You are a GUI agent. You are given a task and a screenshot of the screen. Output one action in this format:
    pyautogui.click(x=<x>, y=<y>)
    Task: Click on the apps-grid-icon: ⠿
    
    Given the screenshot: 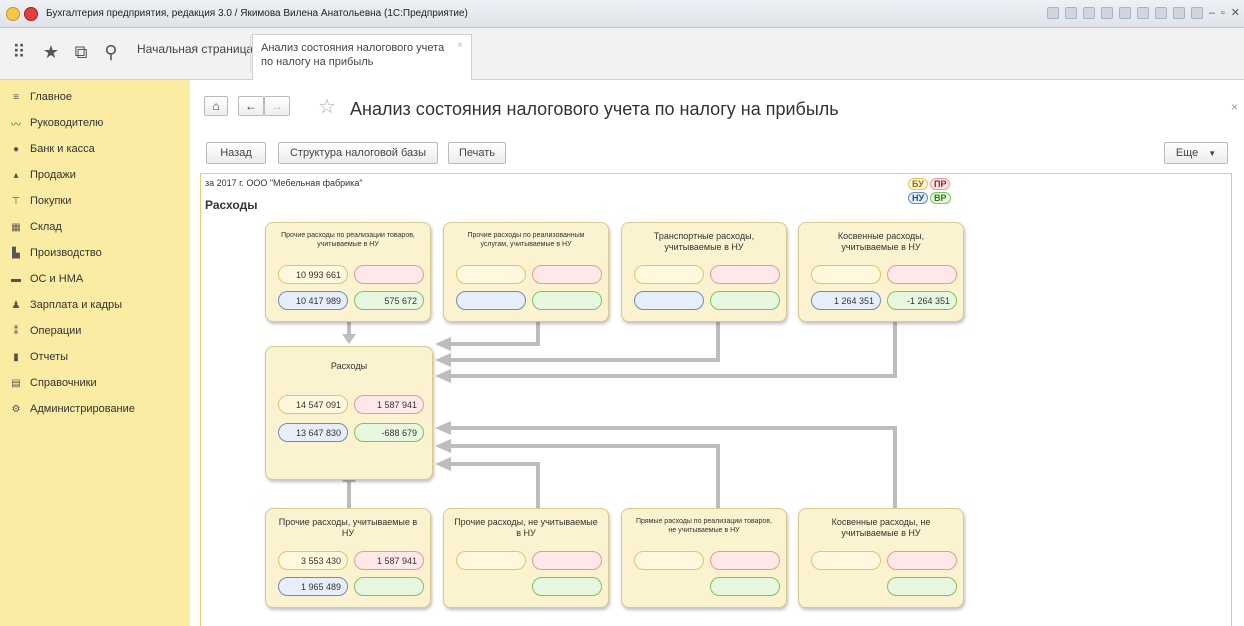 What is the action you would take?
    pyautogui.click(x=19, y=52)
    